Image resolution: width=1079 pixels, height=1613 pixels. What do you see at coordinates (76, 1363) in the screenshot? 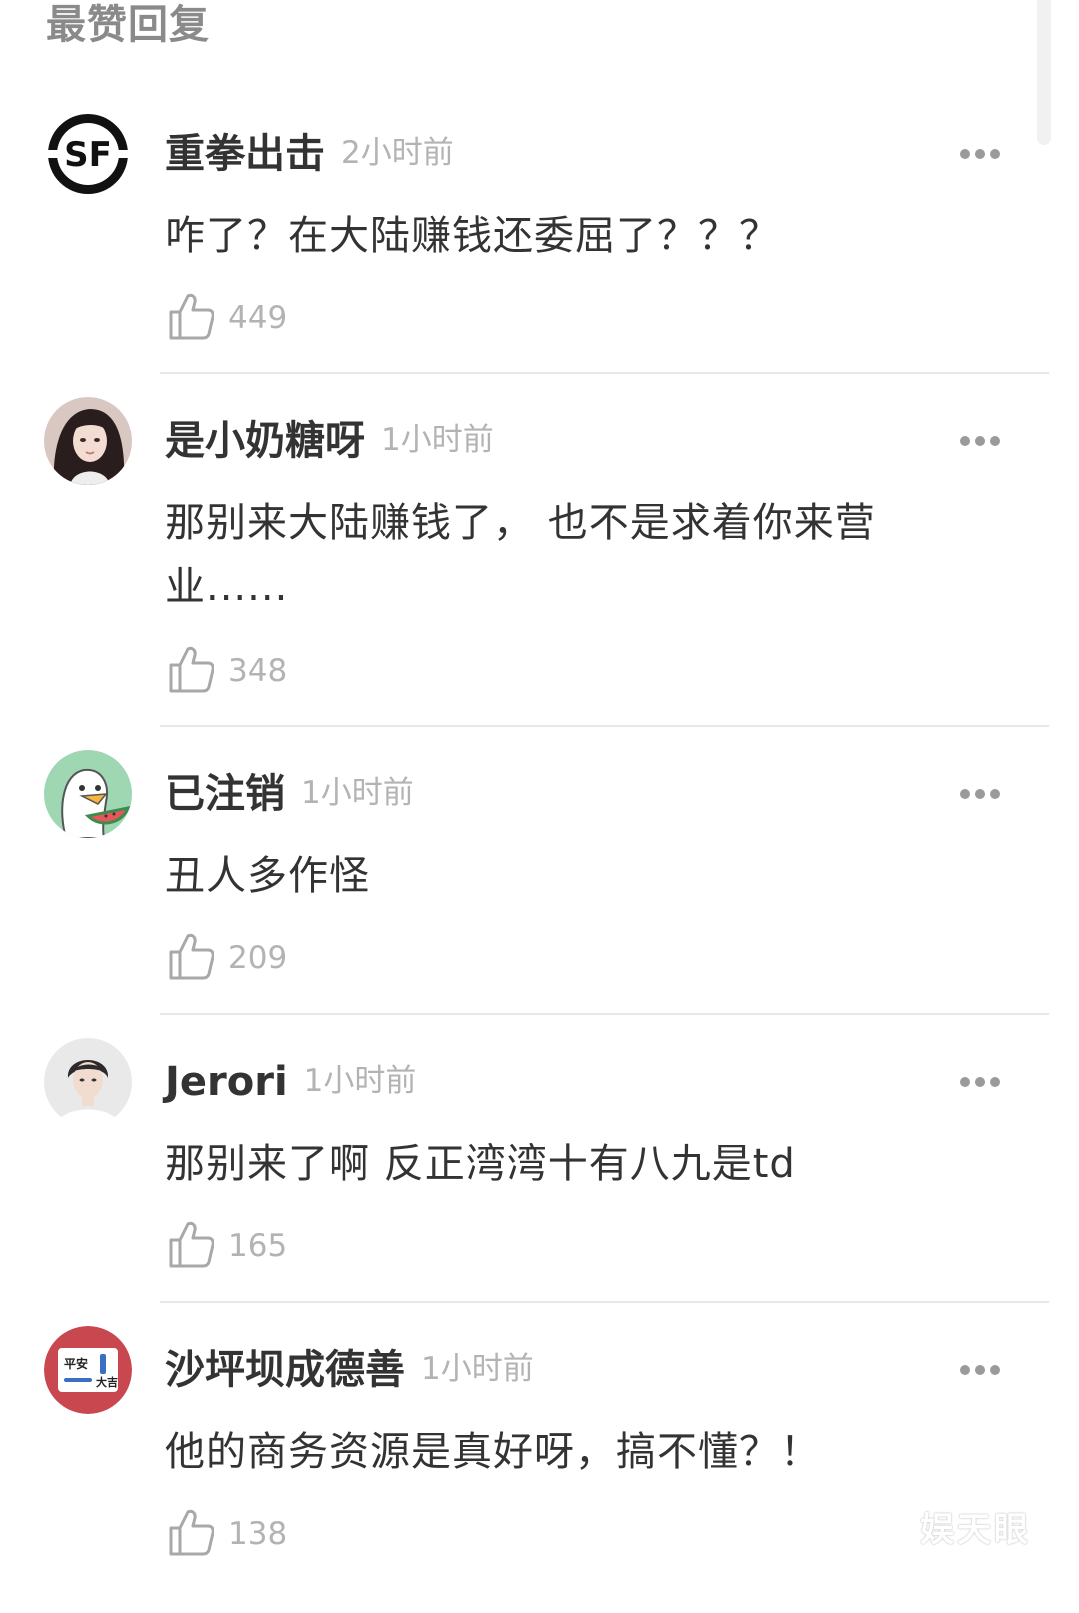
I see `sticker-text-top: 平安` at bounding box center [76, 1363].